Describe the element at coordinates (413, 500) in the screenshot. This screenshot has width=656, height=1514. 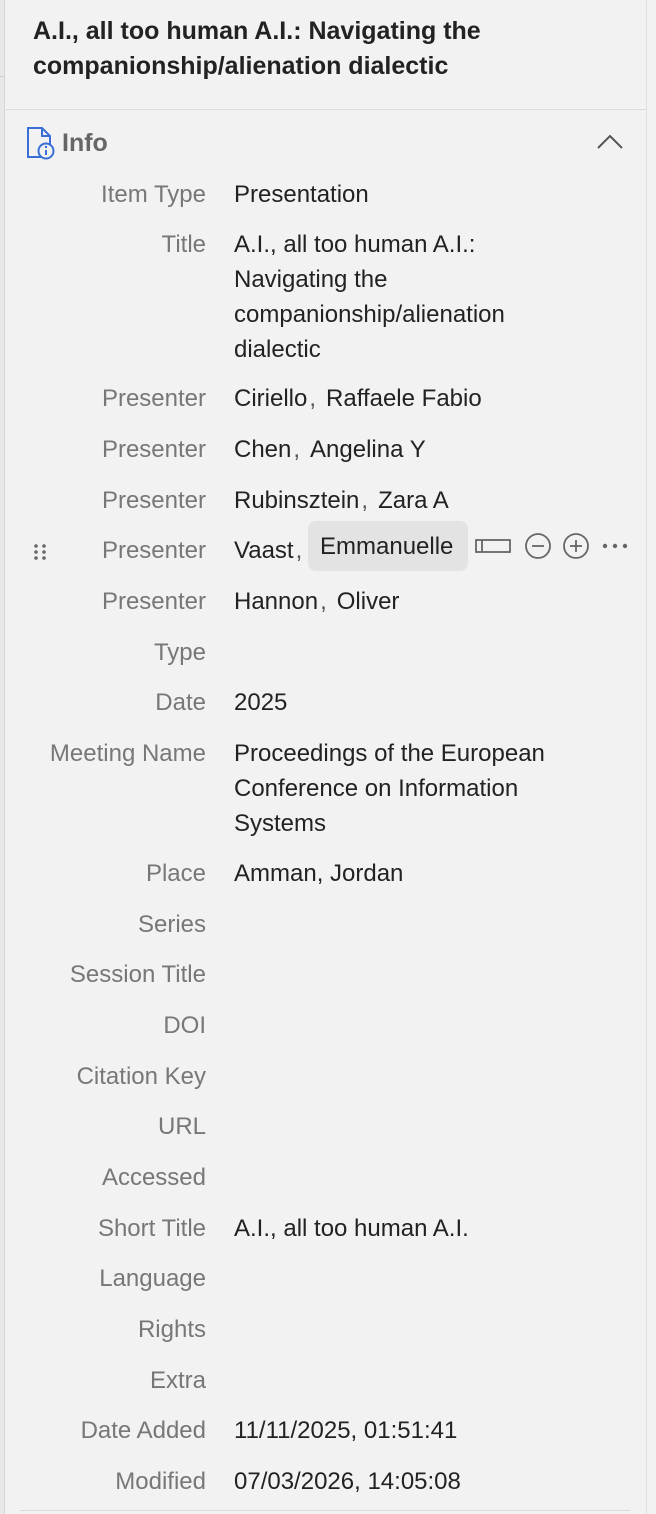
I see `presenter-first-name: Zara A` at that location.